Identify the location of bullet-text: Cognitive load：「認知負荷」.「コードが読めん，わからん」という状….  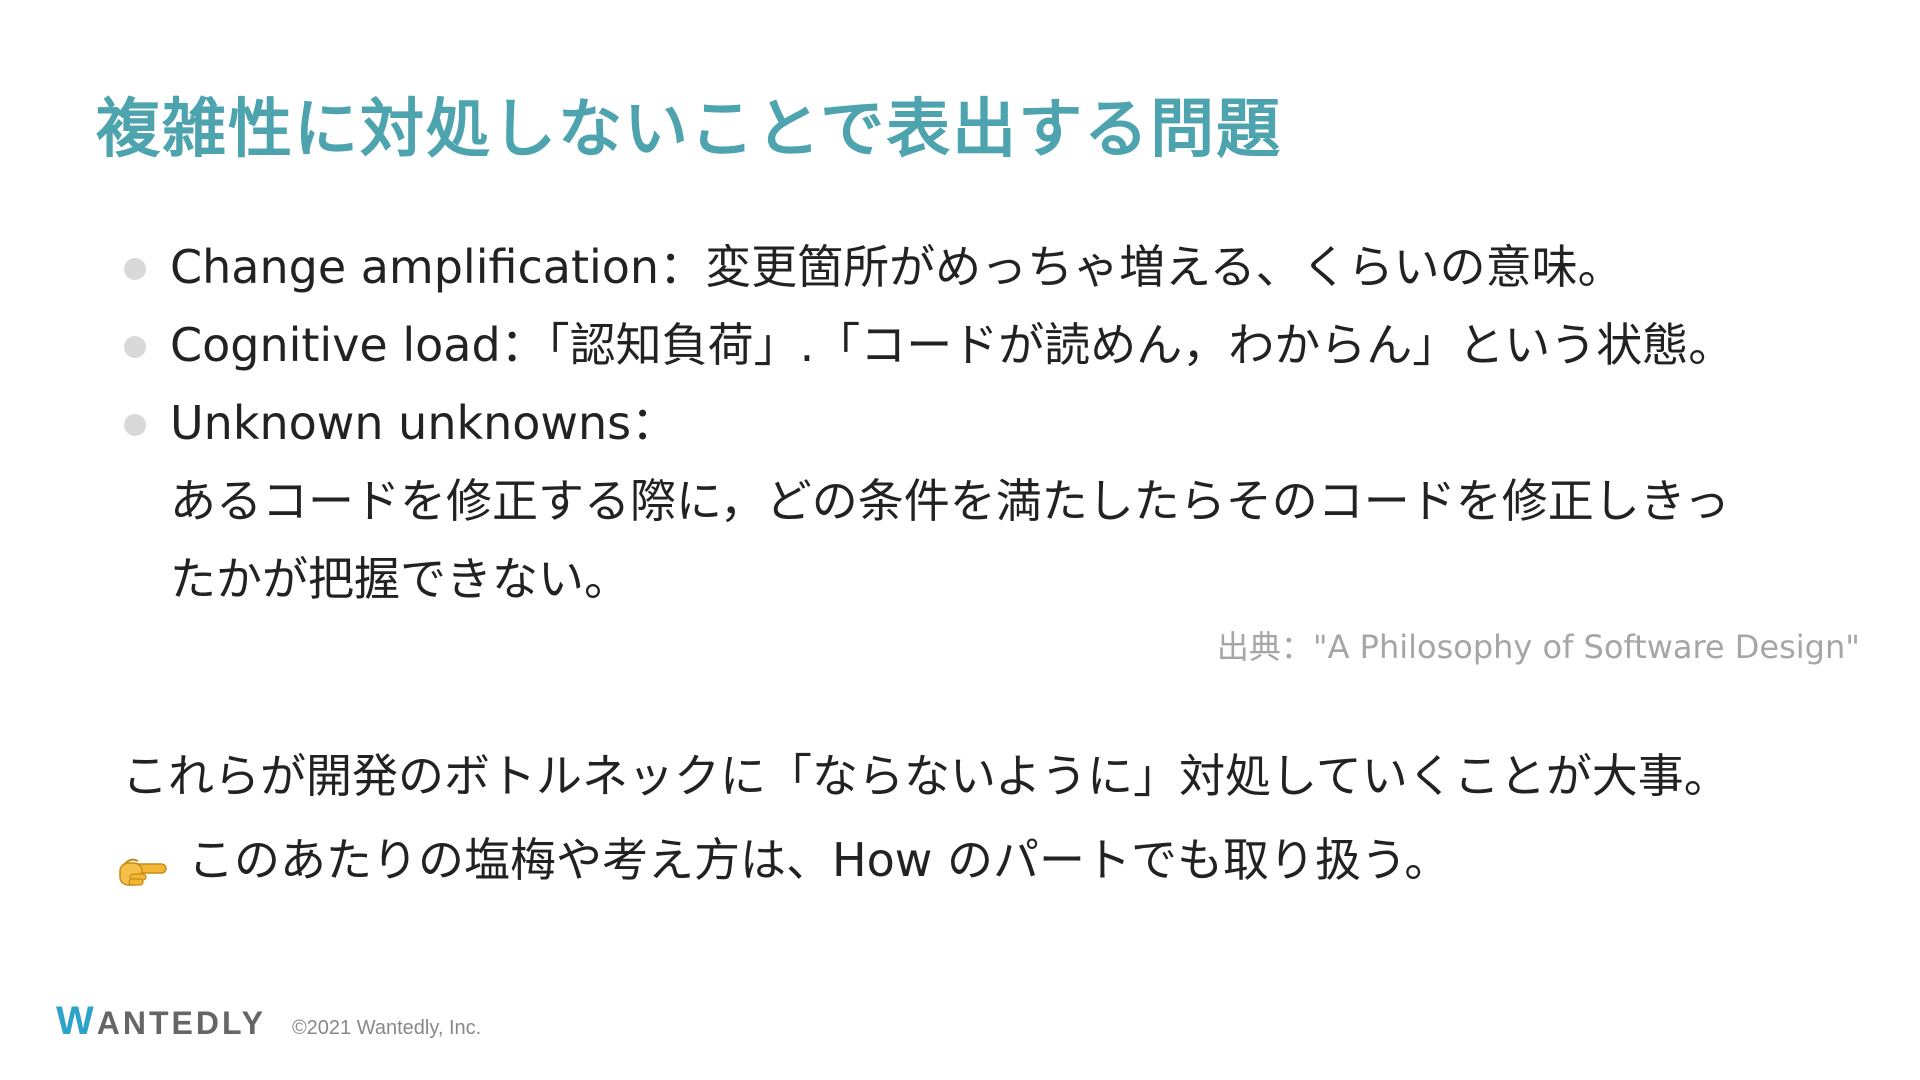
(952, 345).